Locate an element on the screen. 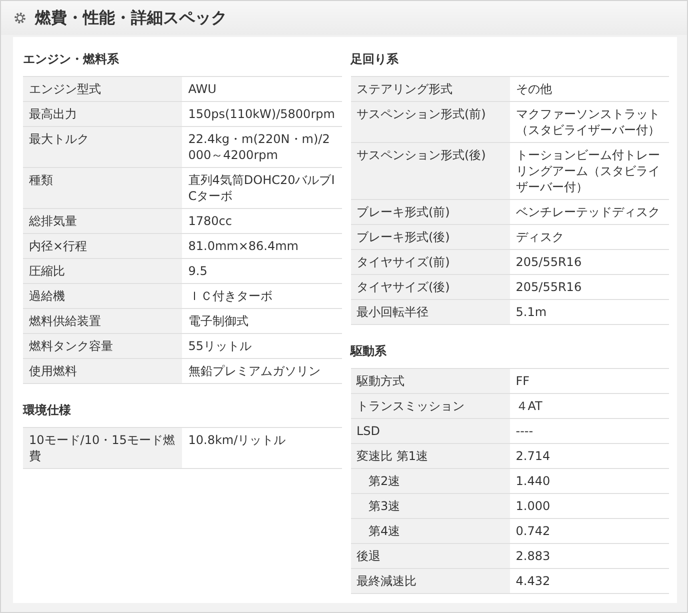 This screenshot has width=688, height=613. spec-label: LSD is located at coordinates (430, 431).